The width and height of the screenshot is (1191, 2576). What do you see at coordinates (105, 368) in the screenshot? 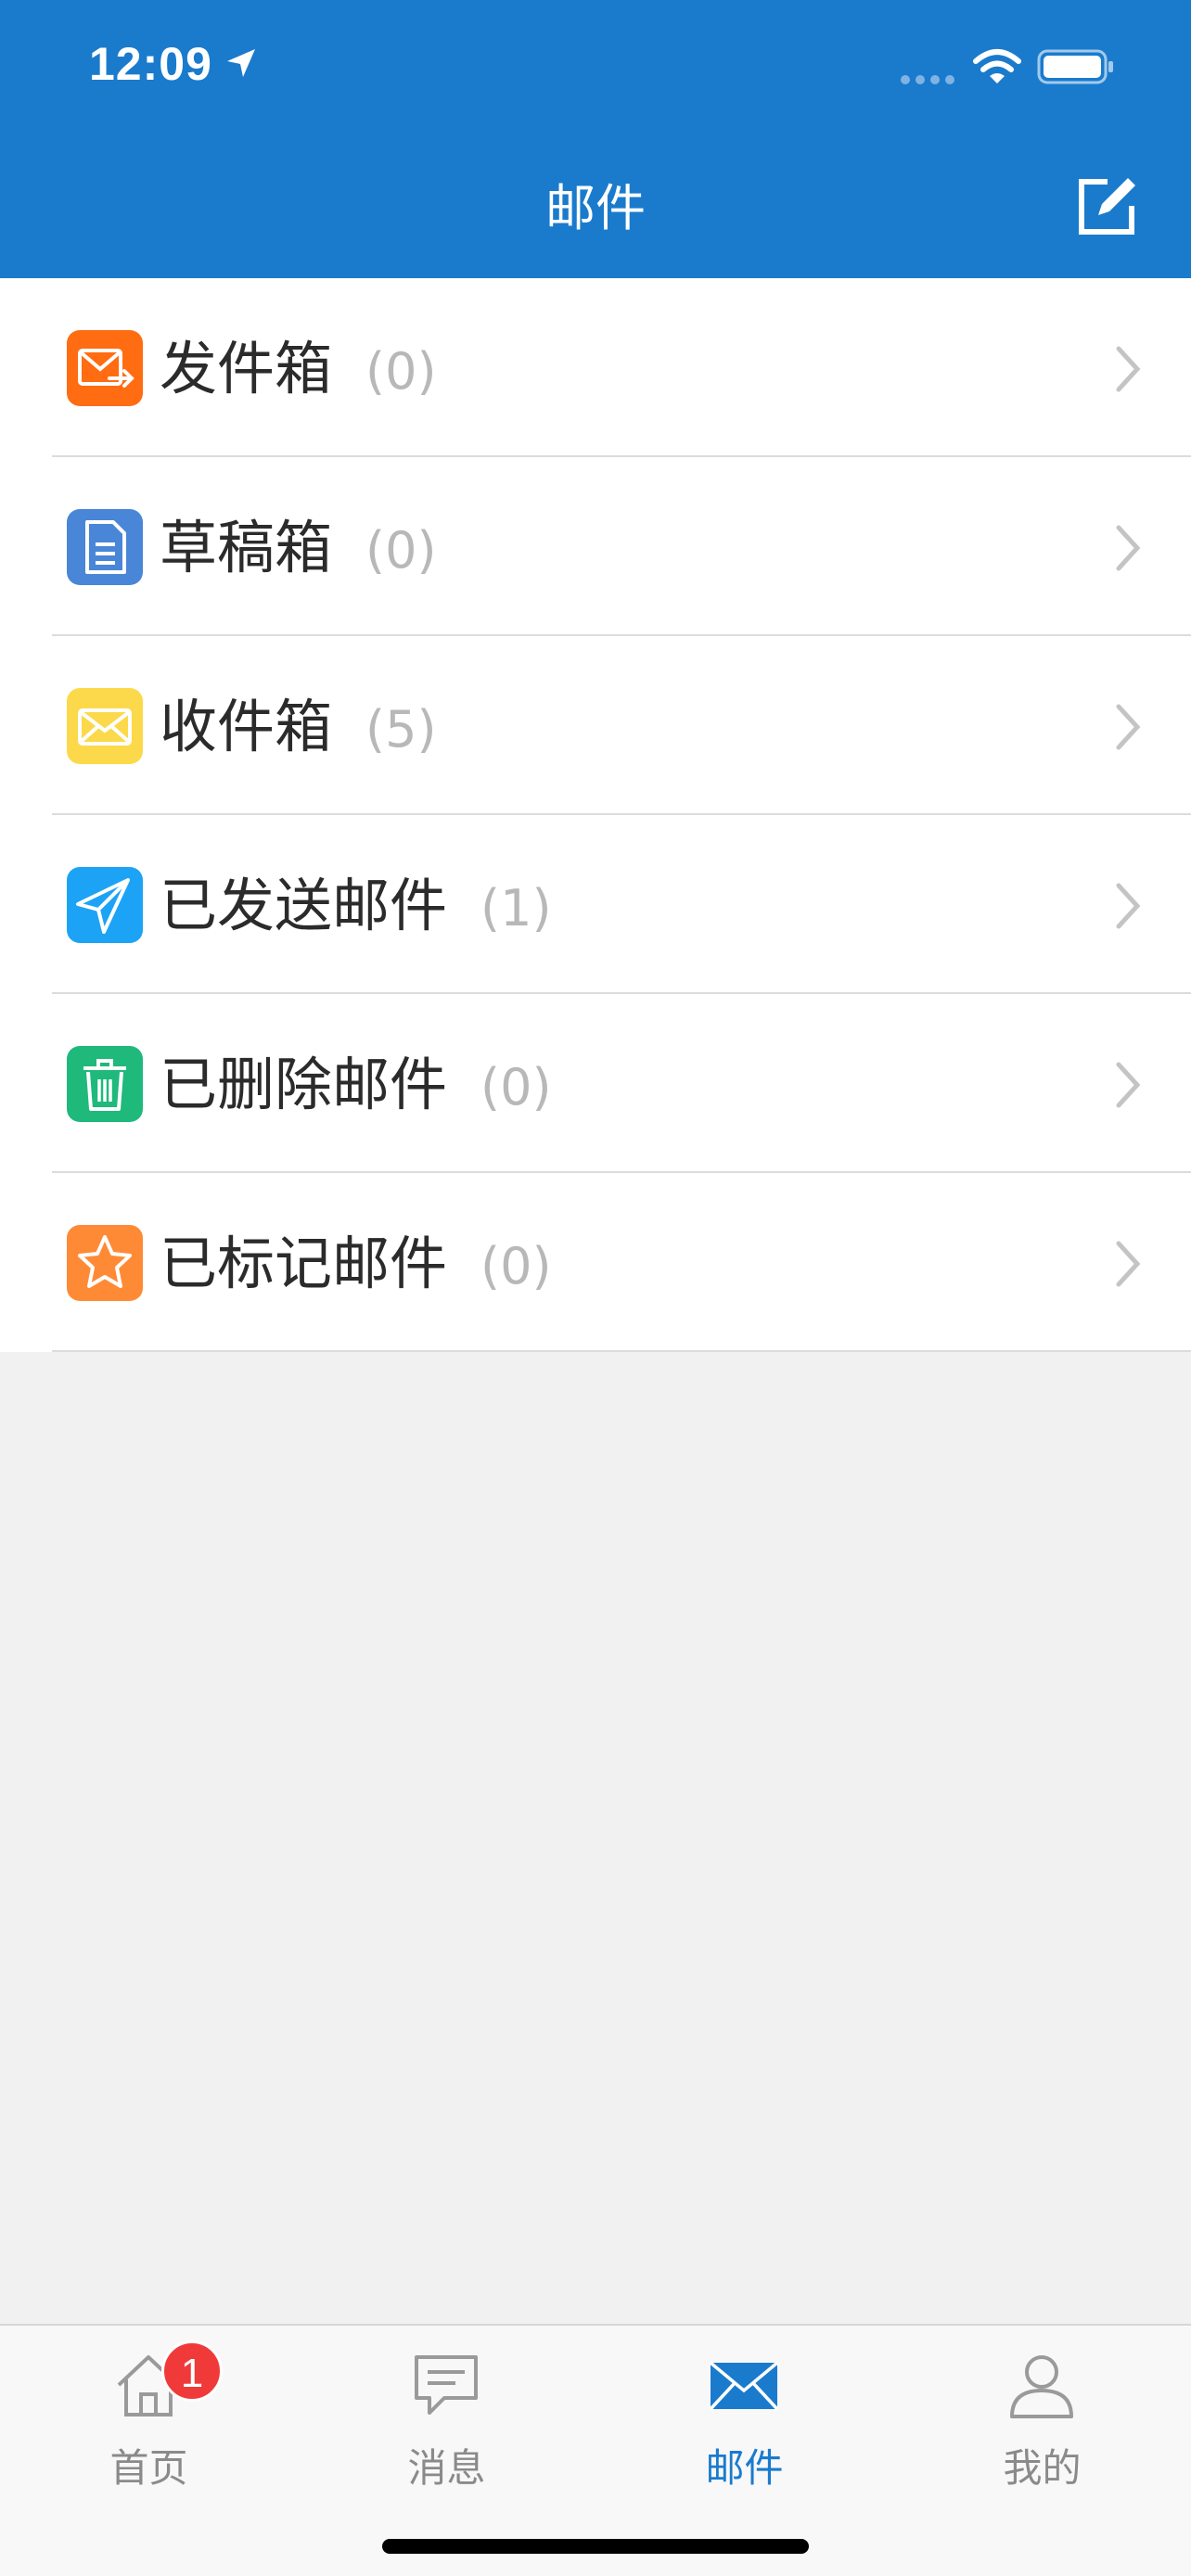
I see `outbox-icon` at bounding box center [105, 368].